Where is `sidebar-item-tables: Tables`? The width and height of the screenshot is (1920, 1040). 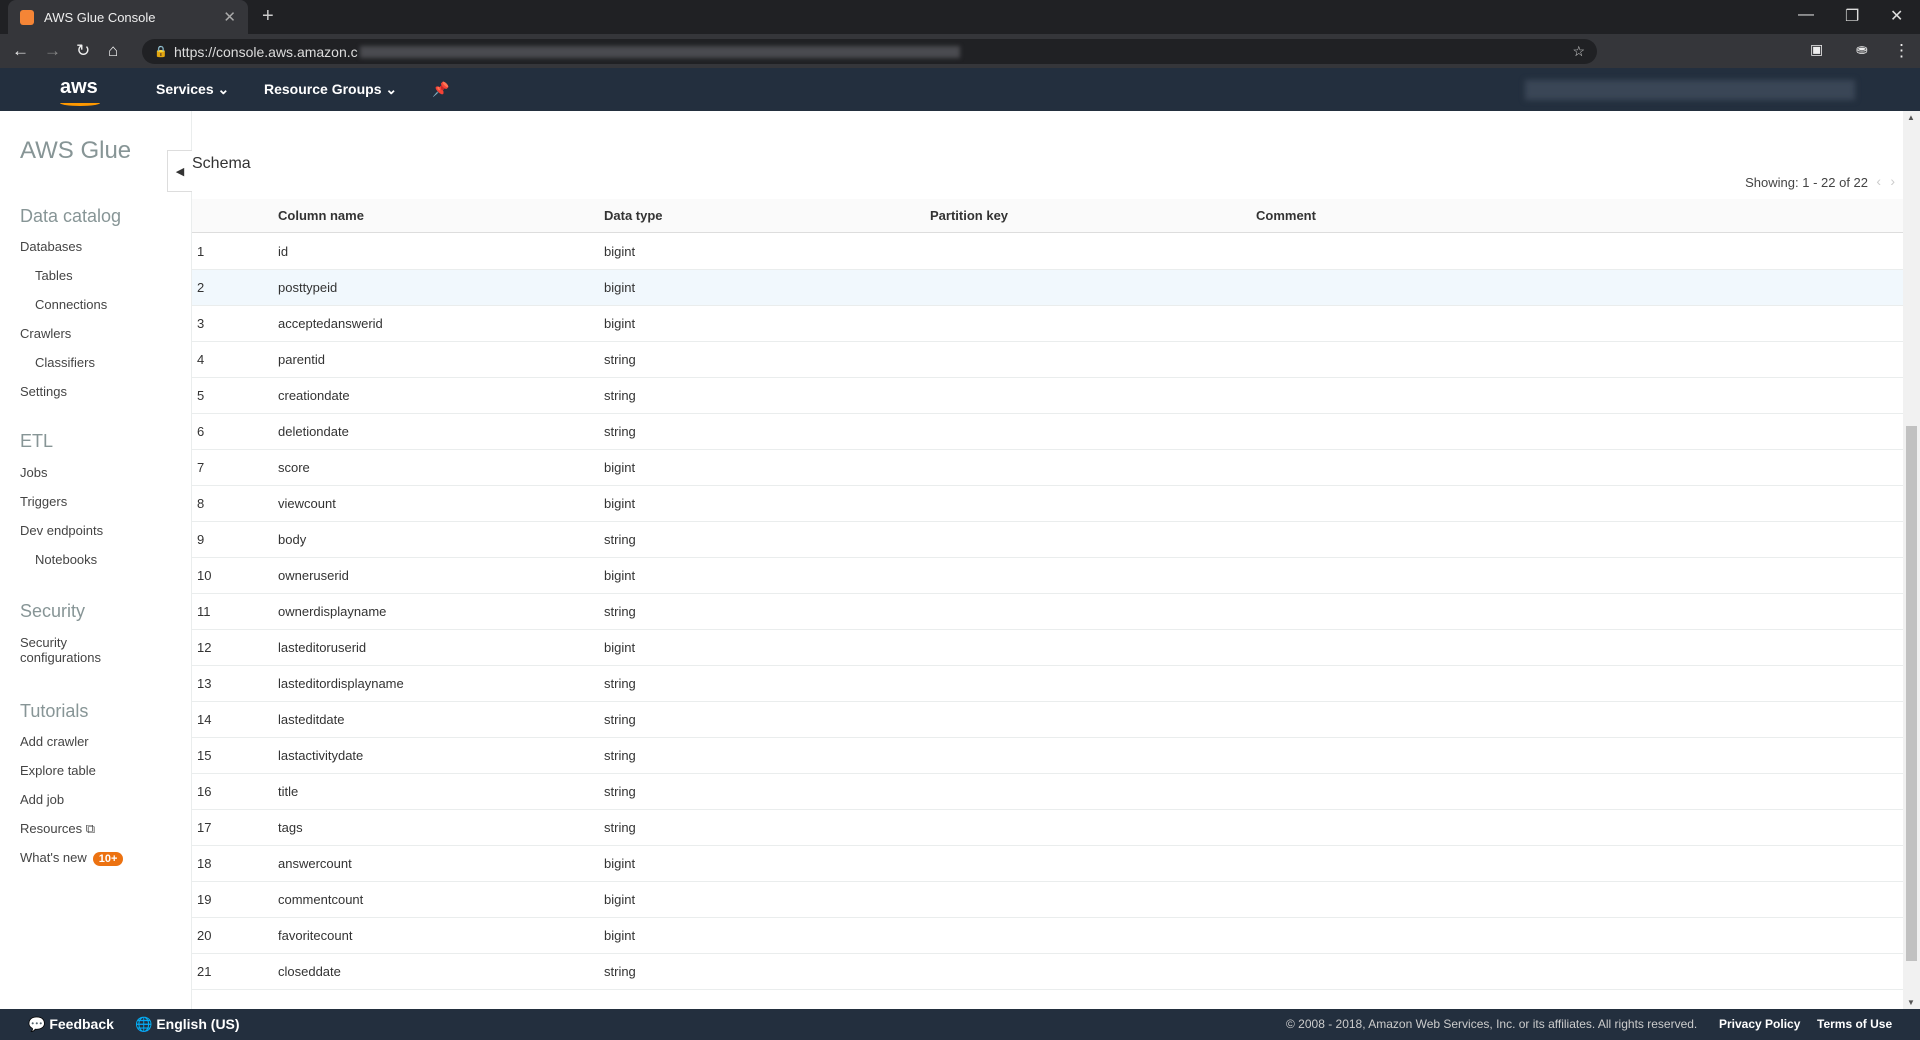 sidebar-item-tables: Tables is located at coordinates (54, 275).